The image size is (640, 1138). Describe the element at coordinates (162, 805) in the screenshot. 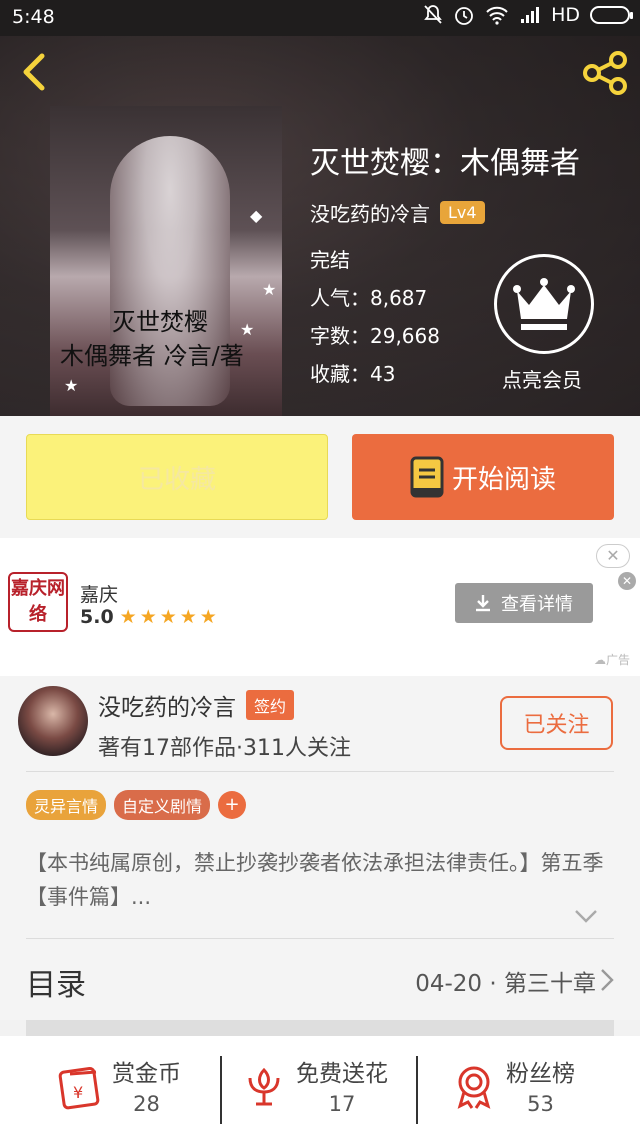

I see `tag-item: 自定义剧情` at that location.